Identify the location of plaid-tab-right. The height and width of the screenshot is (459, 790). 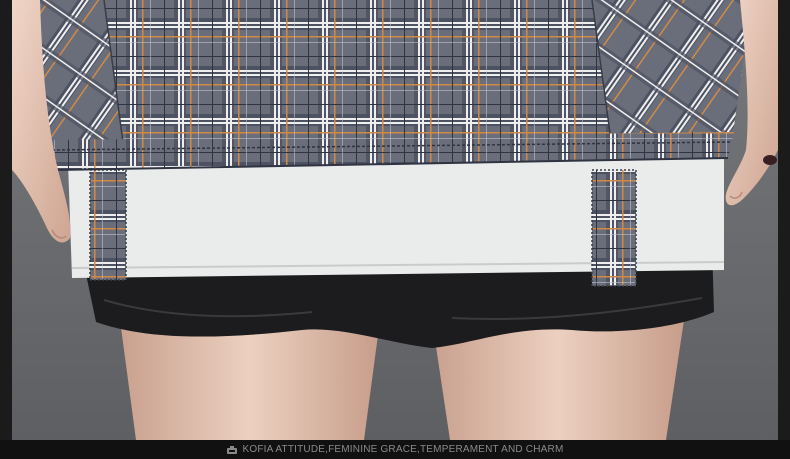
(614, 228).